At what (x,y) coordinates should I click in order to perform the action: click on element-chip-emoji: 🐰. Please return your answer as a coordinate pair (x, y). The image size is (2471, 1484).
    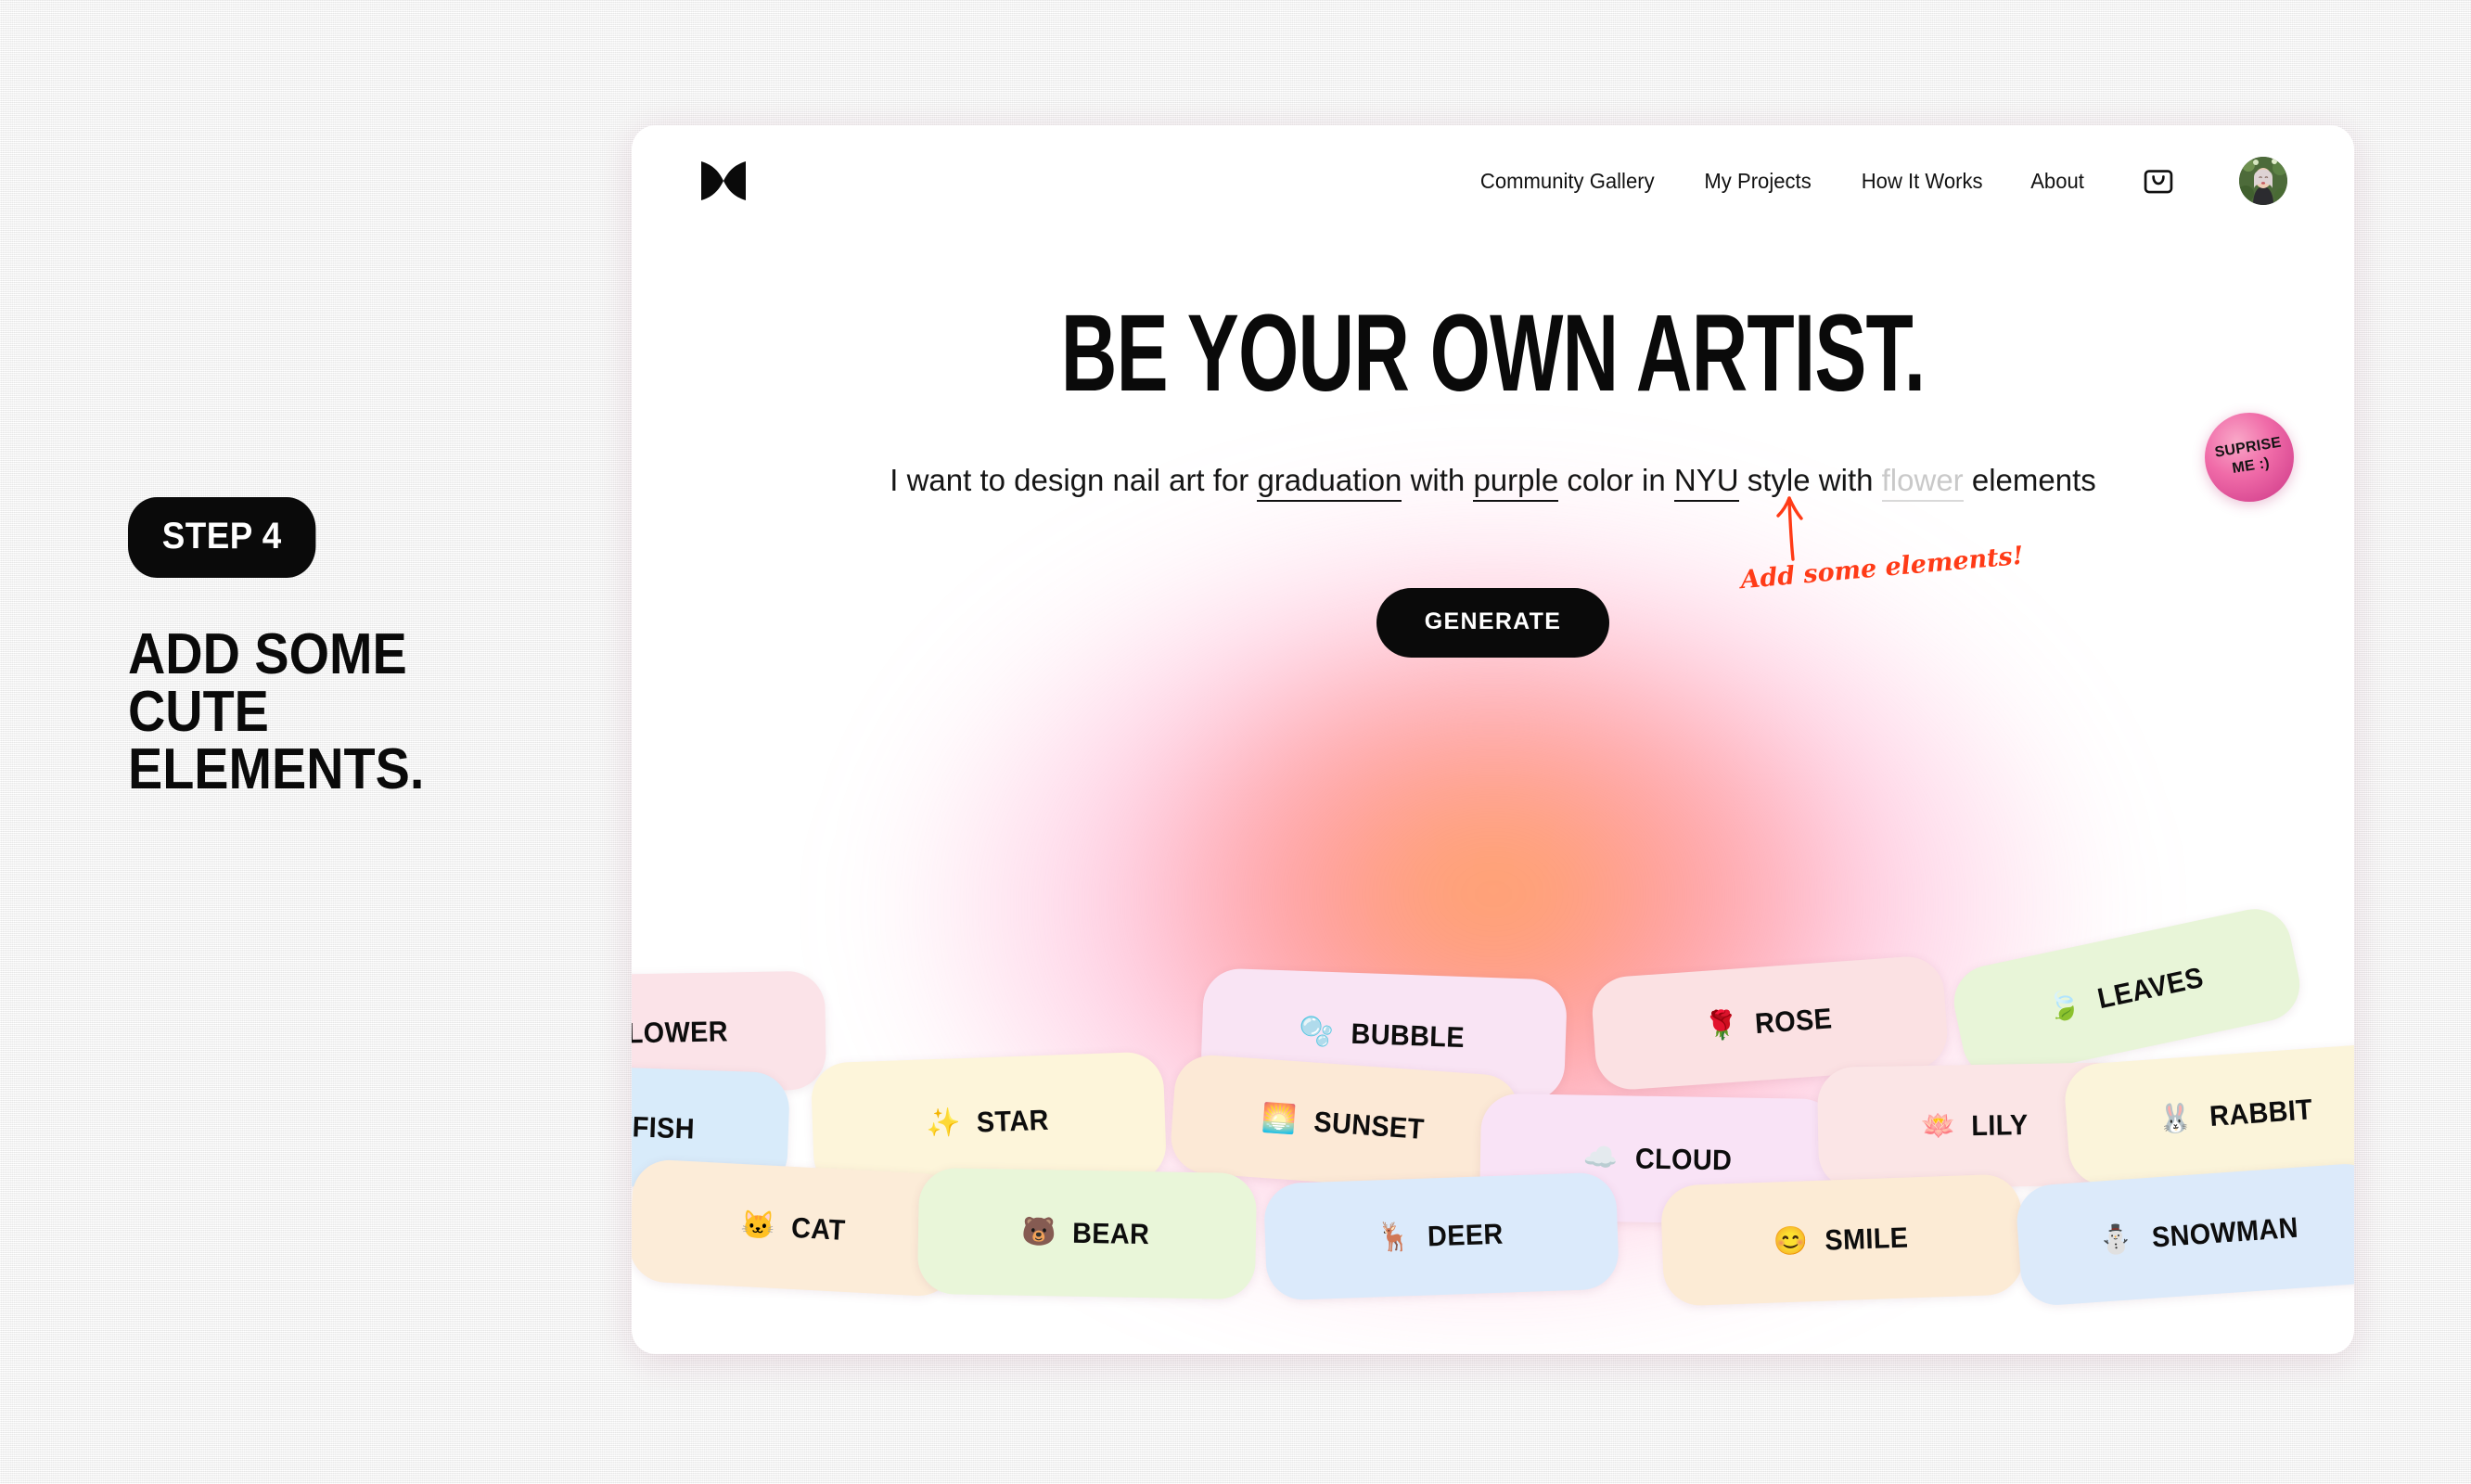
    Looking at the image, I should click on (2176, 1118).